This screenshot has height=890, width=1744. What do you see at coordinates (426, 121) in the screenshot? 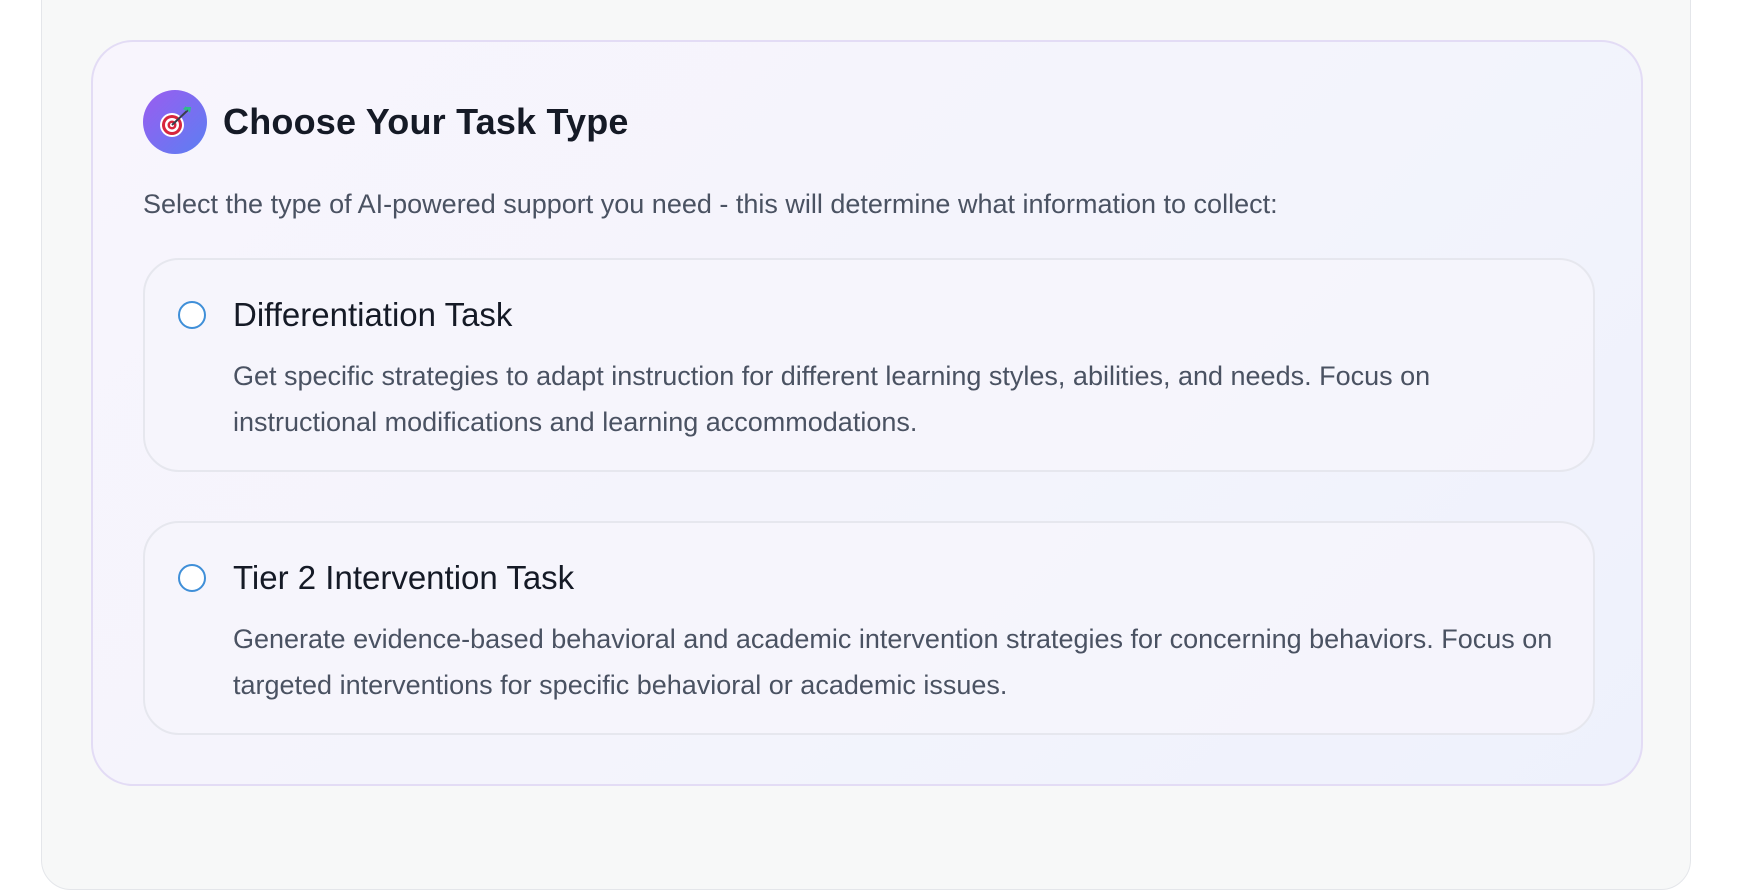
I see `section-title: Choose Your Task Type` at bounding box center [426, 121].